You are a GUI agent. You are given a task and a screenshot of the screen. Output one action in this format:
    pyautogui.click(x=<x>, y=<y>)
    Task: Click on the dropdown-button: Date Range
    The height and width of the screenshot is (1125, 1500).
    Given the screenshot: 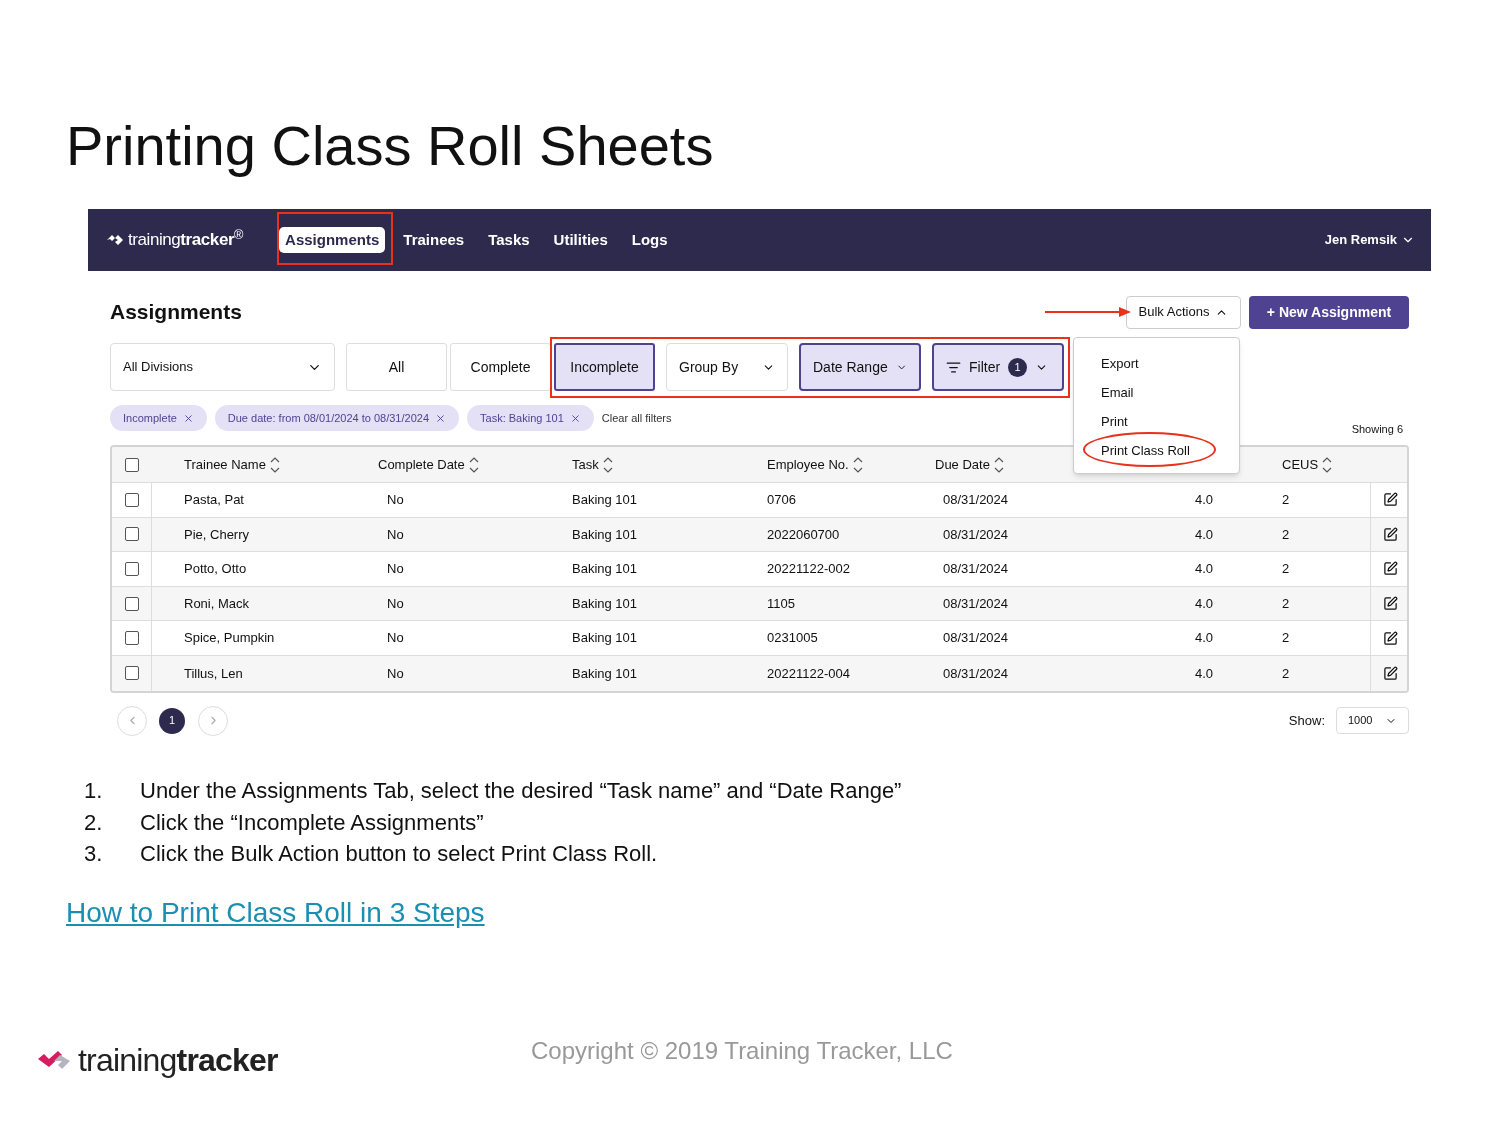 What is the action you would take?
    pyautogui.click(x=860, y=367)
    